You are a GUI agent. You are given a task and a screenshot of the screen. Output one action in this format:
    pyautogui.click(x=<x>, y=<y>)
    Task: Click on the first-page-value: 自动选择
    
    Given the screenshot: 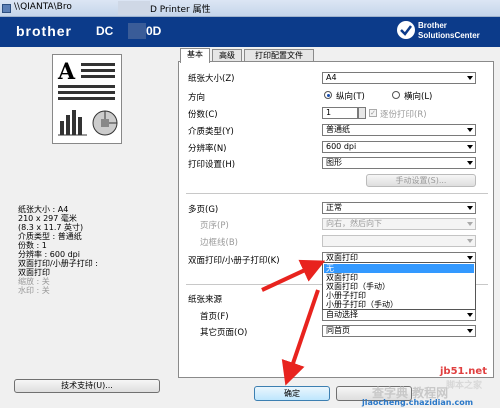 What is the action you would take?
    pyautogui.click(x=342, y=314)
    